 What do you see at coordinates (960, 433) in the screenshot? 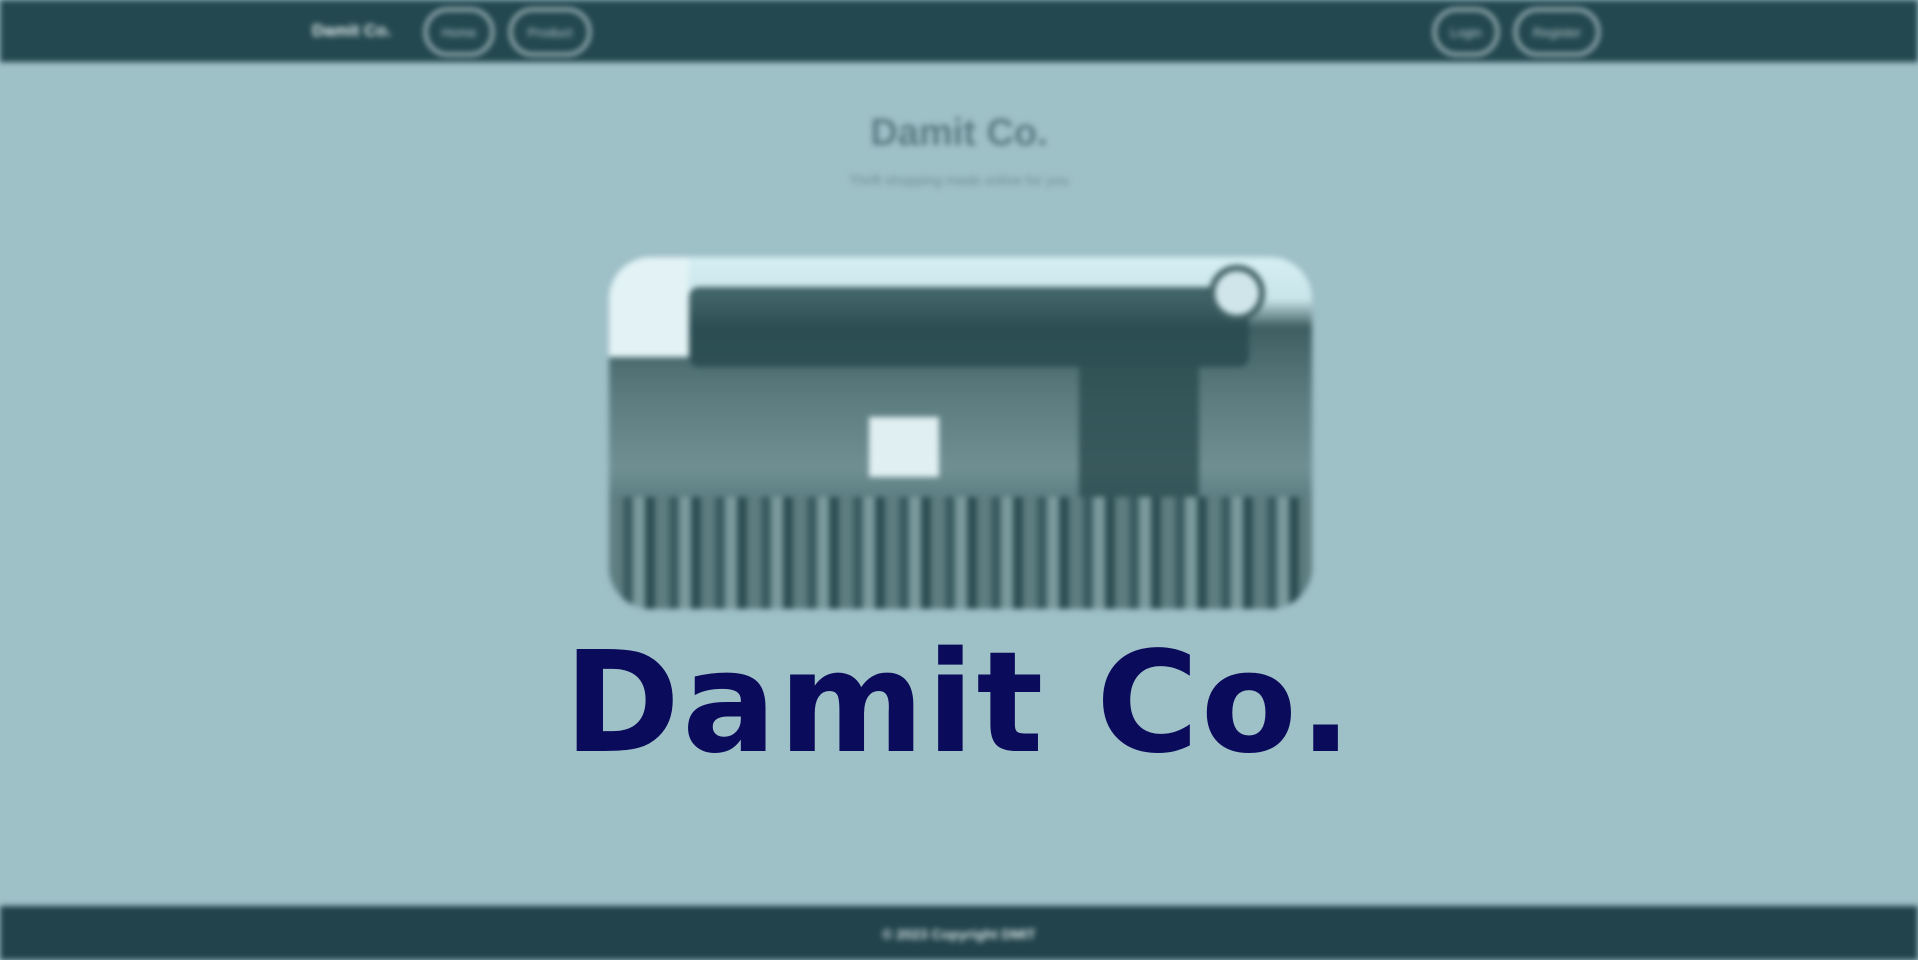
I see `thrift-store-photo` at bounding box center [960, 433].